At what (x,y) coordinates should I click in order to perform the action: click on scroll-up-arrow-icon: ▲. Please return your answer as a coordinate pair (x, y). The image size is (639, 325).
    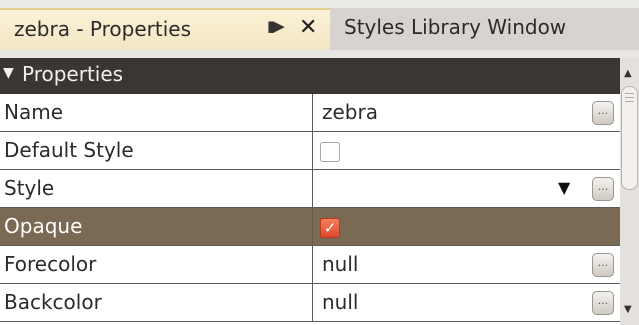
    Looking at the image, I should click on (628, 73).